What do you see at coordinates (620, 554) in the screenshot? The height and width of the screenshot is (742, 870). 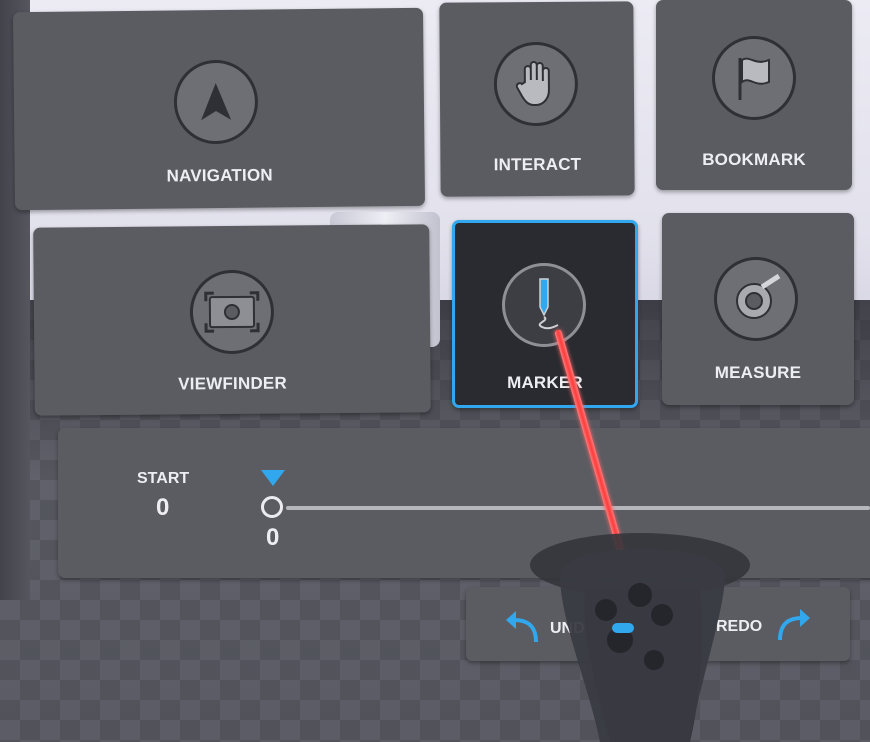 I see `laser-pointer-origin` at bounding box center [620, 554].